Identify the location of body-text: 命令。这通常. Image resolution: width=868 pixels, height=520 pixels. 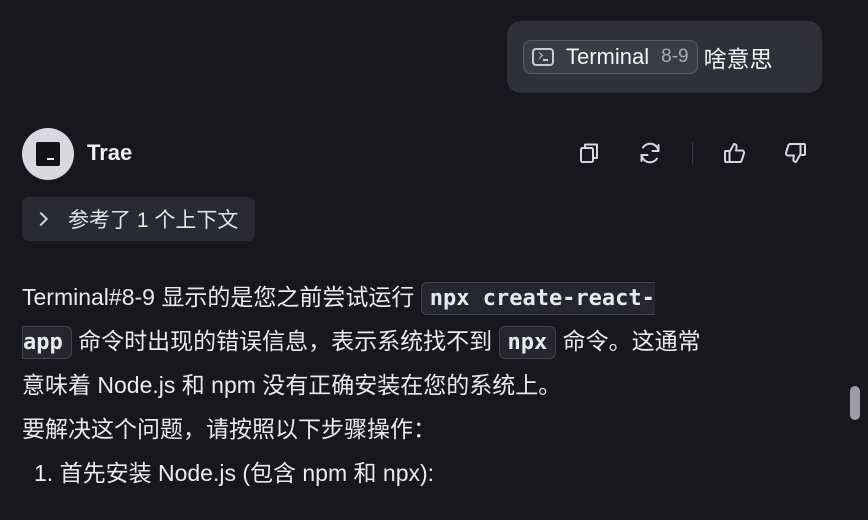
(628, 341).